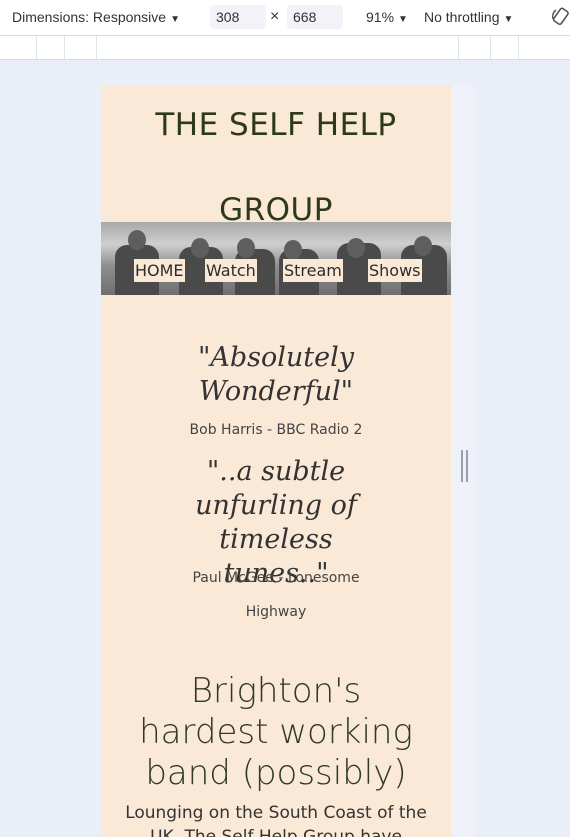 This screenshot has width=570, height=837. I want to click on quote-2-attribution-line1: Paul McGee - Lonesome, so click(276, 578).